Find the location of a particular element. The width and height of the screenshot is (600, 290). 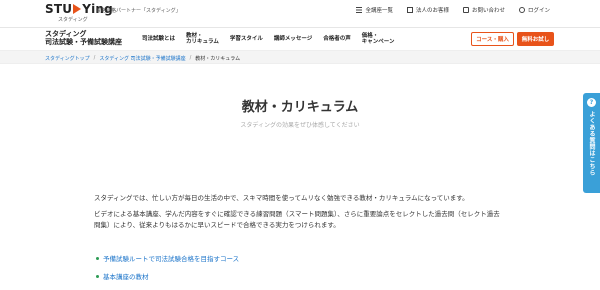

login-link: ログイン is located at coordinates (534, 10).